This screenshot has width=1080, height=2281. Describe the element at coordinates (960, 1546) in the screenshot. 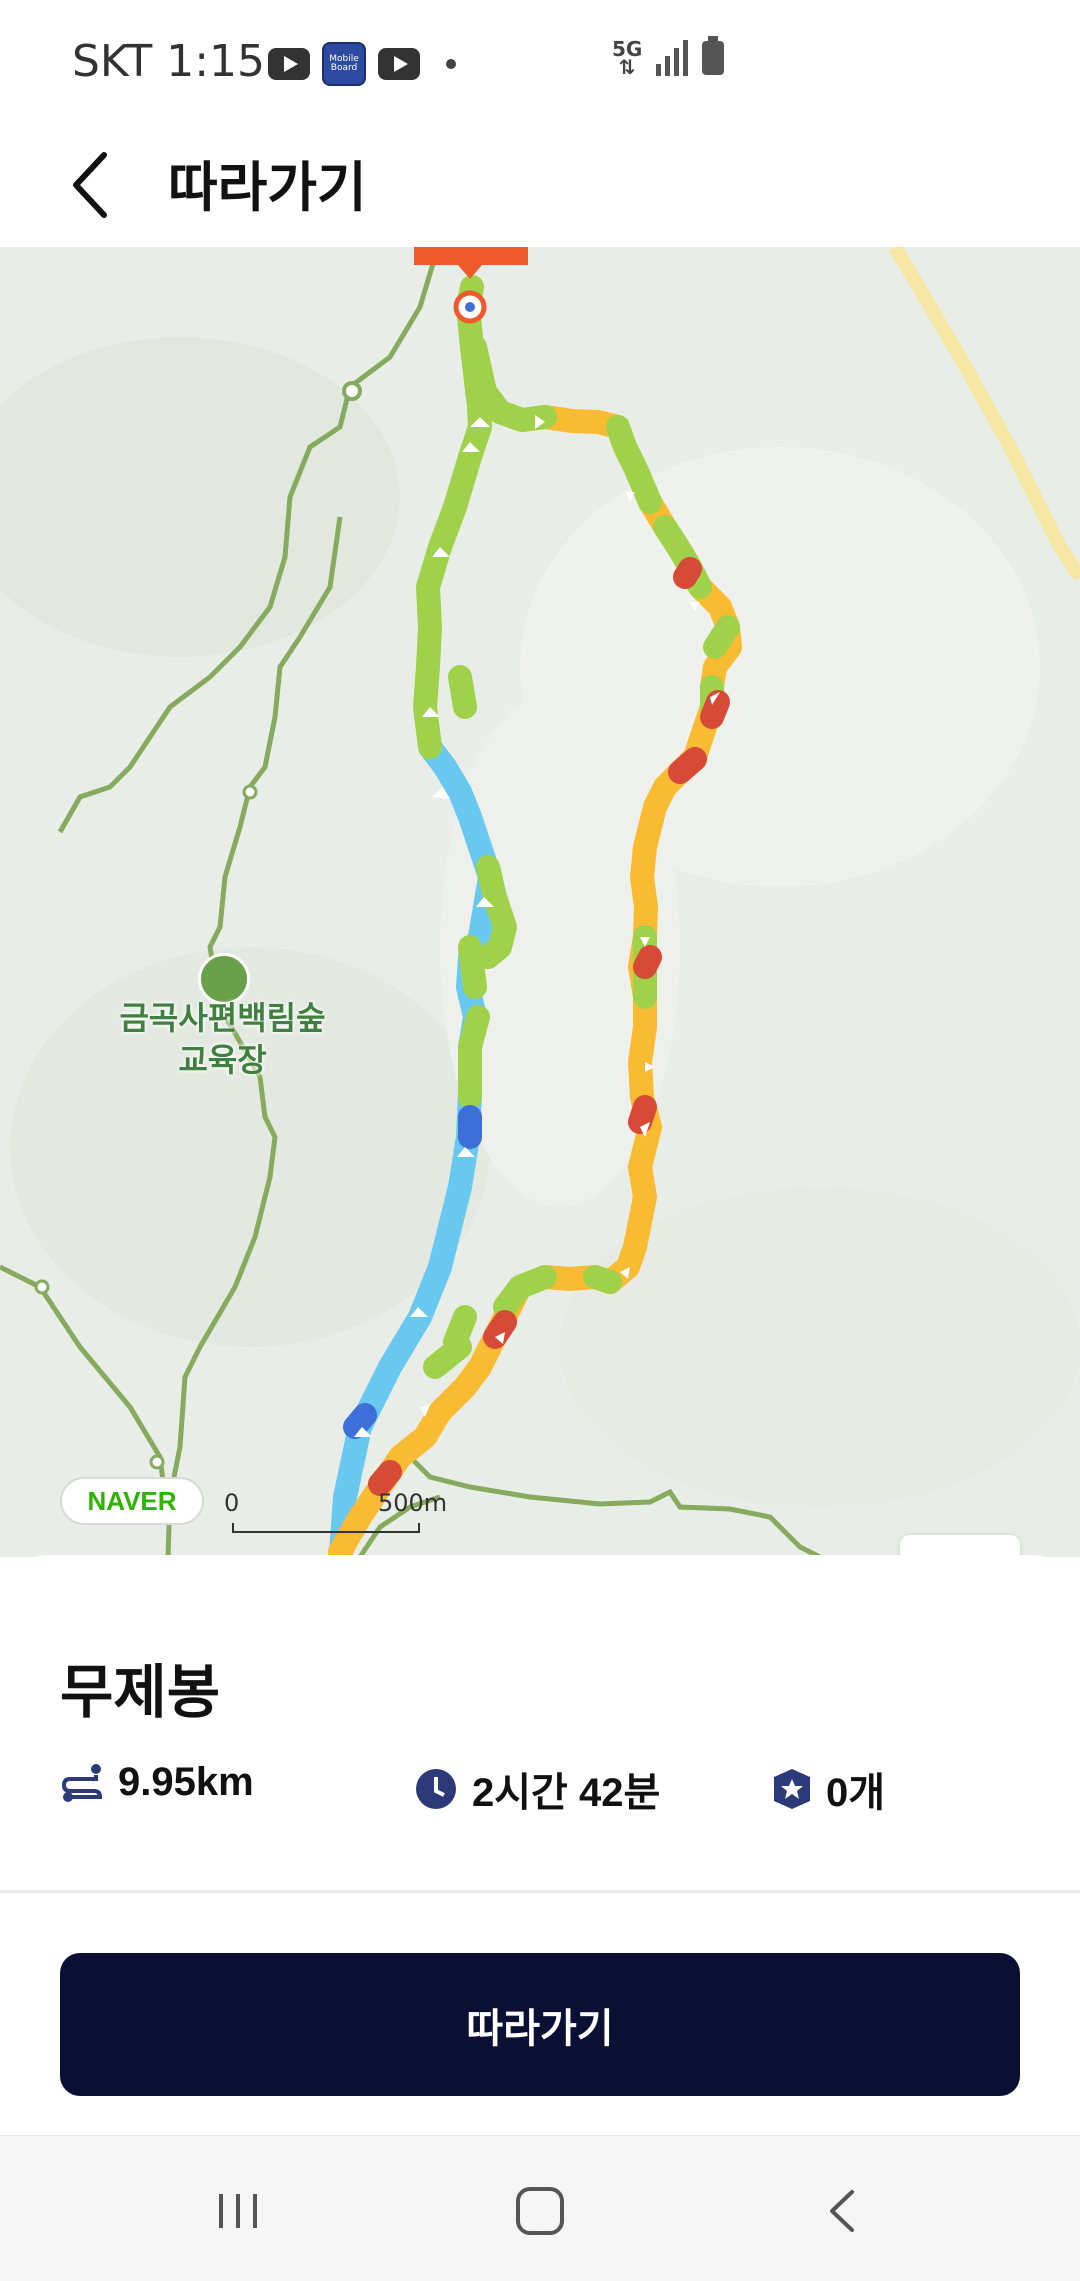

I see `map-control-panel` at that location.